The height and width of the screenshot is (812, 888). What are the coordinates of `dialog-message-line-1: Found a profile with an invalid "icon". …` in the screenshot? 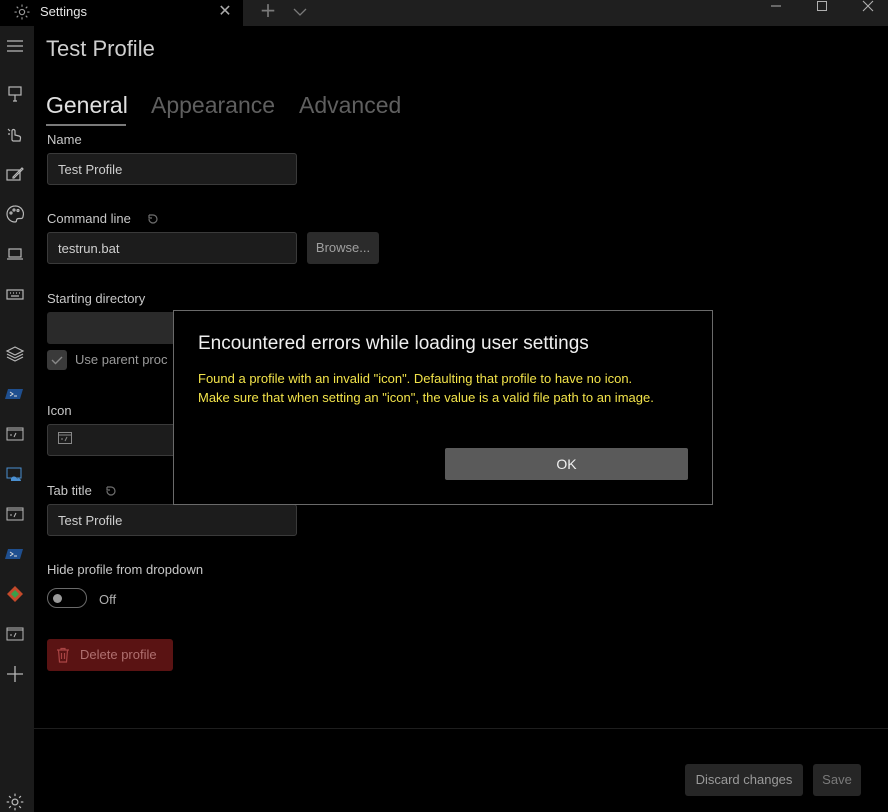 It's located at (415, 378).